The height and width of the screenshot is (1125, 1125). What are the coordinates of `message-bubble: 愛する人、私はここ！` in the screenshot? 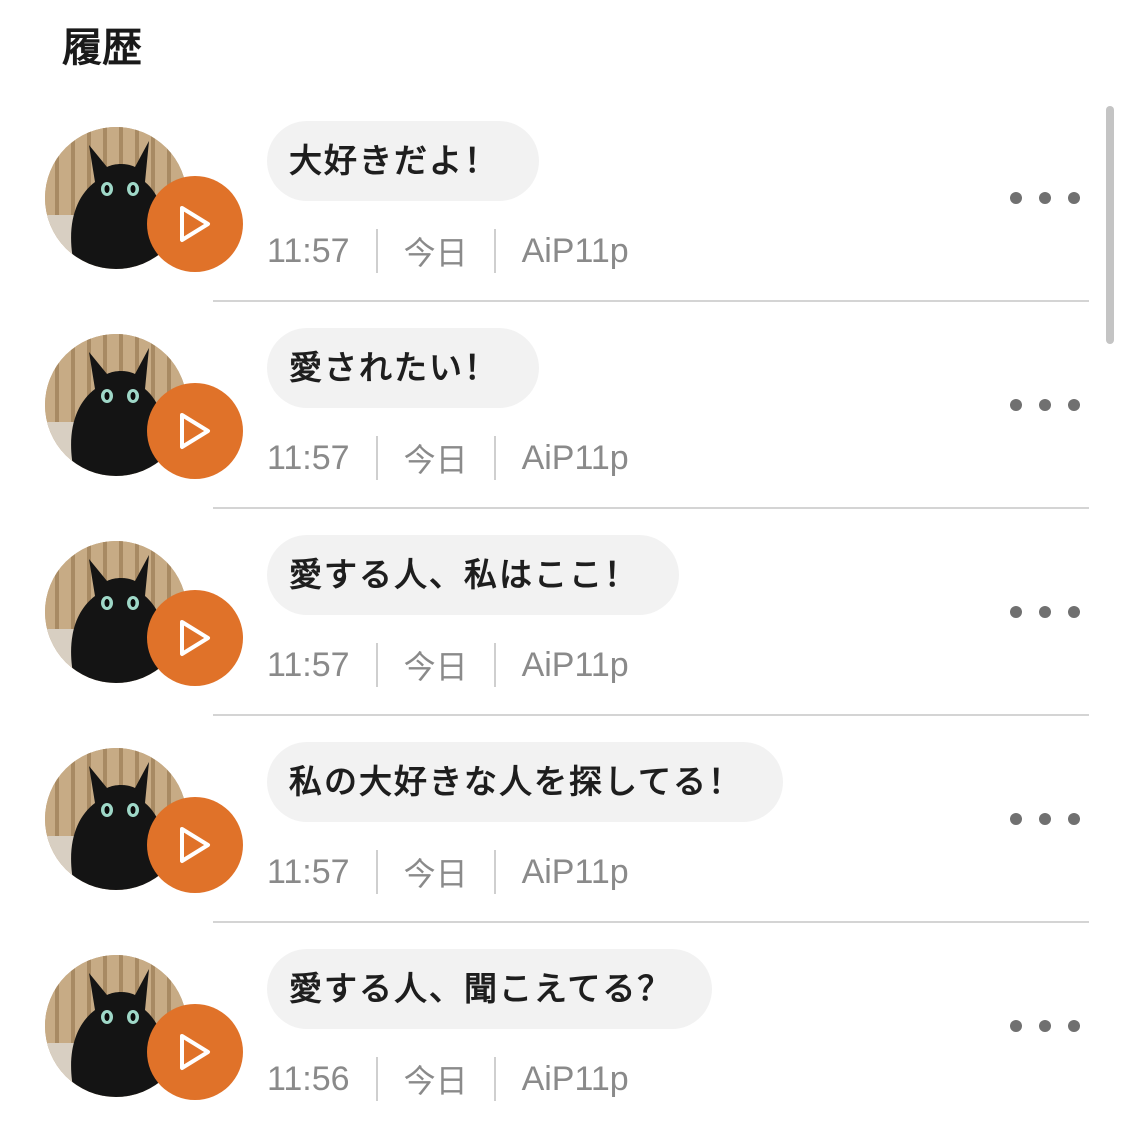 It's located at (473, 575).